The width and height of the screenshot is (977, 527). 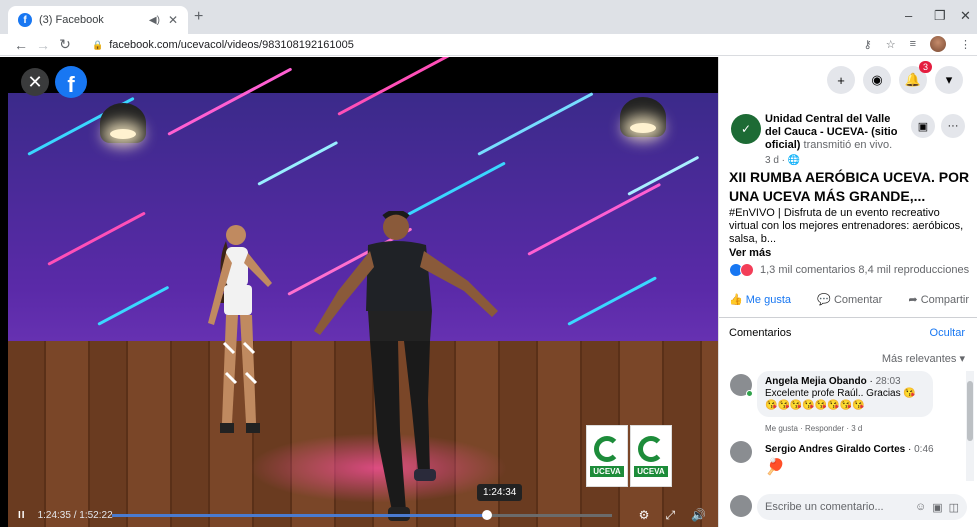 I want to click on sort-comments-dropdown: Más relevantes ▾, so click(x=923, y=358).